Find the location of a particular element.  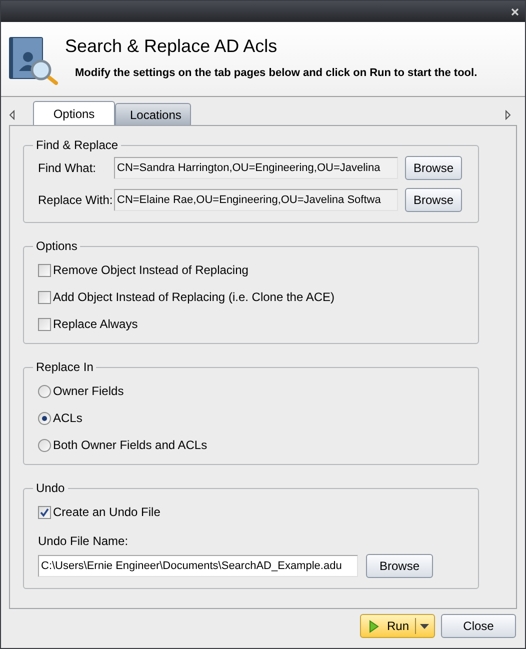

tab: Options is located at coordinates (74, 113).